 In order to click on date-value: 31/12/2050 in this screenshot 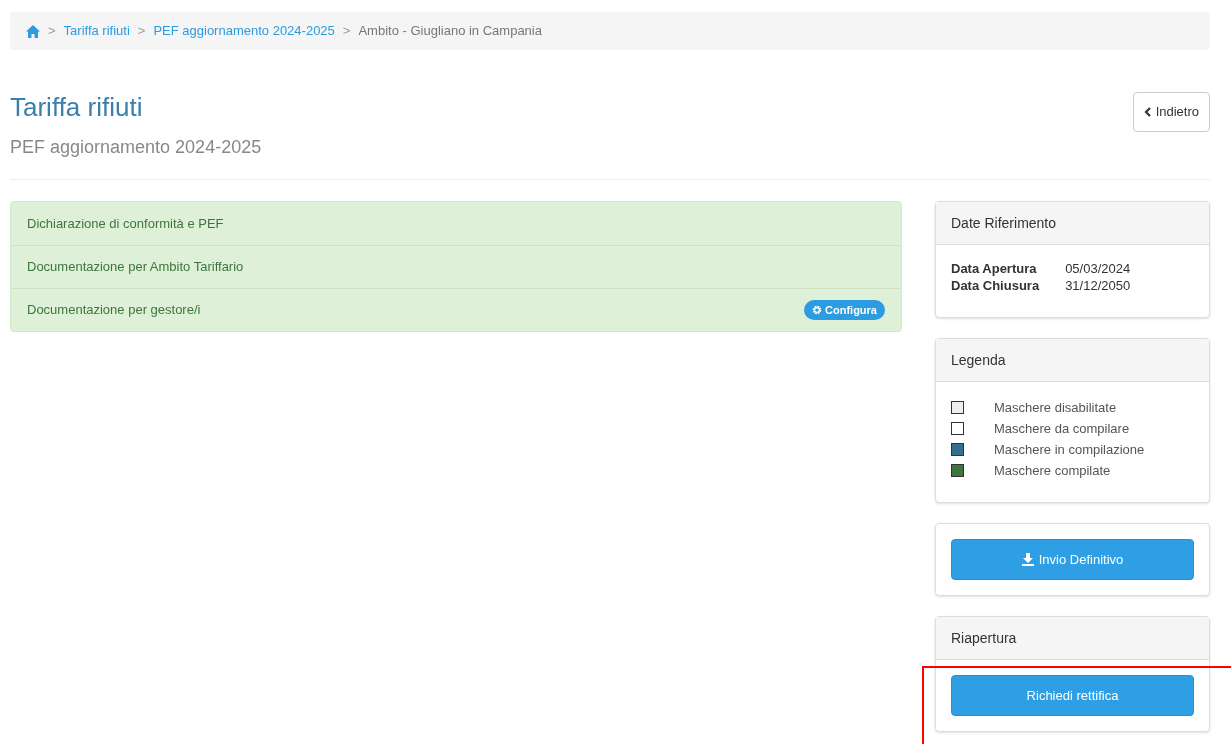, I will do `click(1098, 285)`.